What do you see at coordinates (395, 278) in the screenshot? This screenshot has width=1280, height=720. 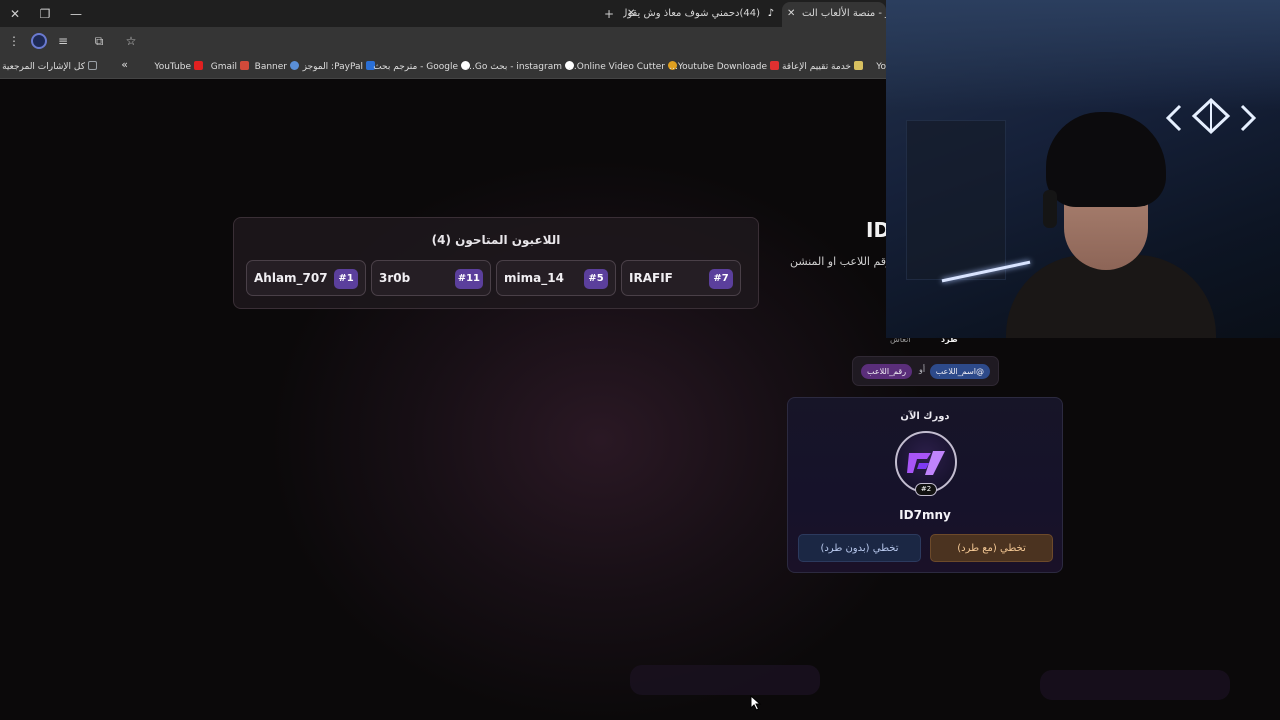 I see `player-name: 3r0b` at bounding box center [395, 278].